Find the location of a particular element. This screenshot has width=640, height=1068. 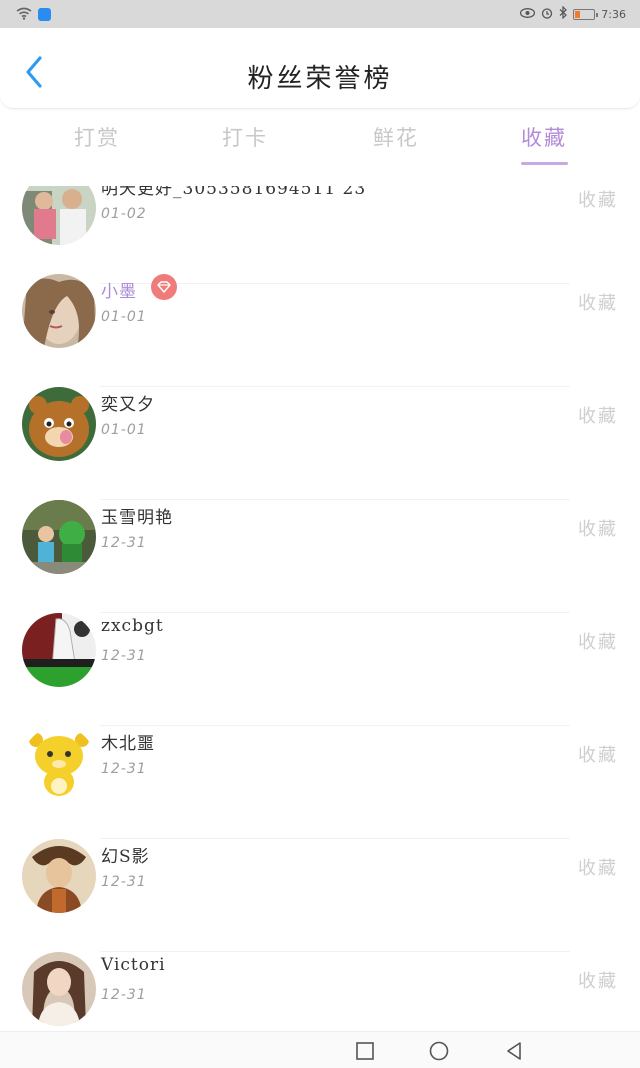

tab-favorites: 收藏 is located at coordinates (544, 137).